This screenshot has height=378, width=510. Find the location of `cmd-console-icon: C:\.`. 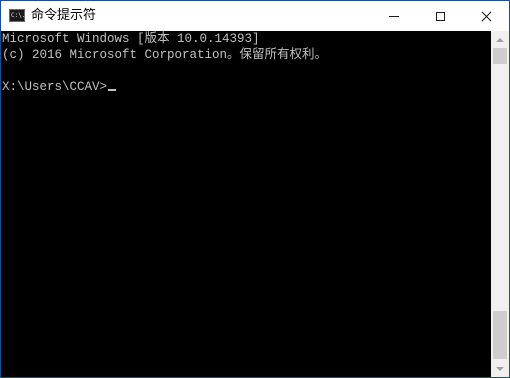

cmd-console-icon: C:\. is located at coordinates (17, 15).